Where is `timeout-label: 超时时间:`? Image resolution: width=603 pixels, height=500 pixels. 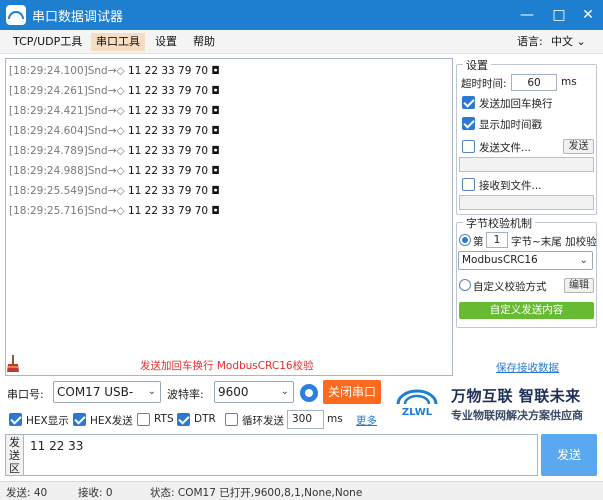
timeout-label: 超时时间: is located at coordinates (484, 84).